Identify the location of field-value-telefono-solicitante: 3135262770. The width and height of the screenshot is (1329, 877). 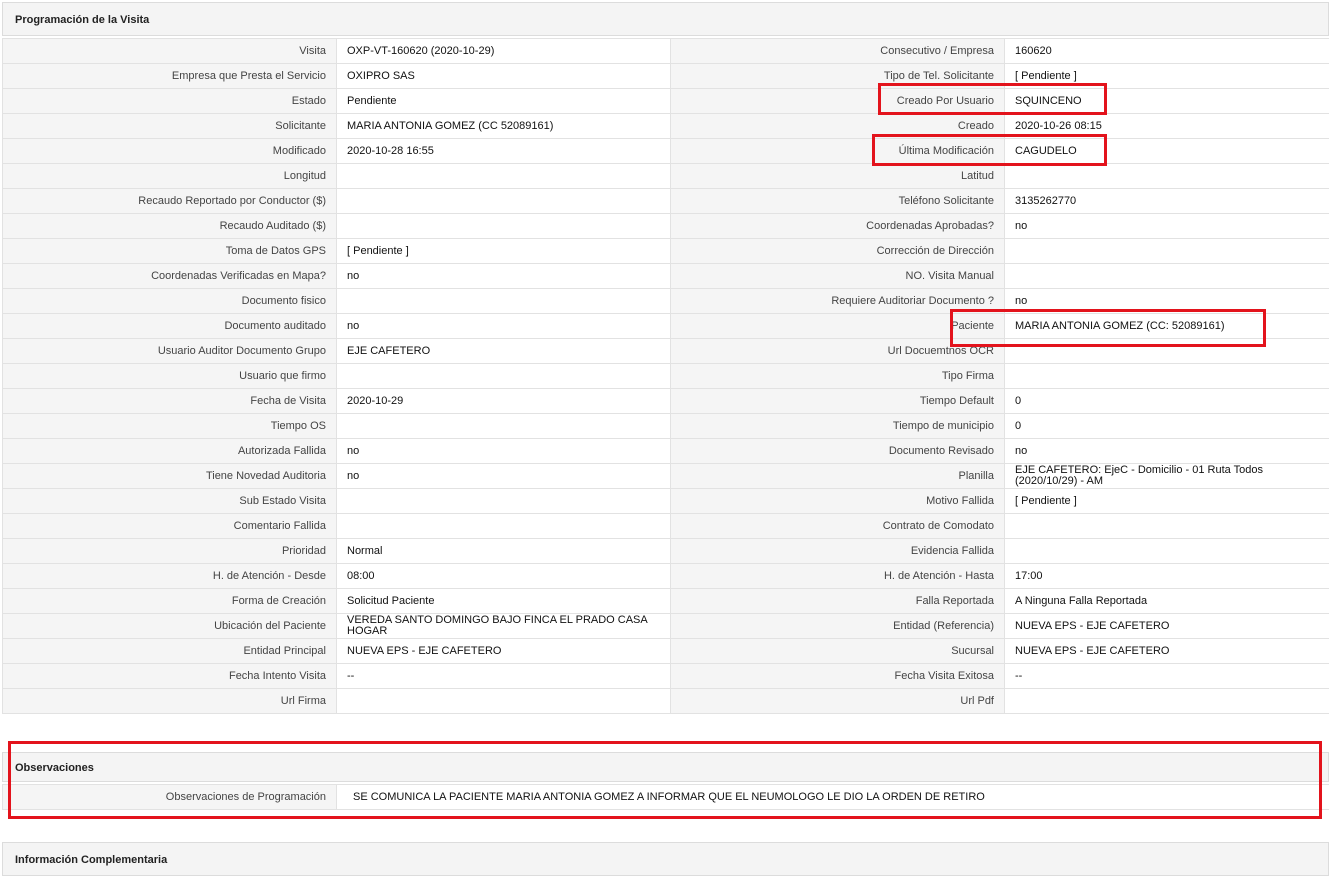
(1167, 201).